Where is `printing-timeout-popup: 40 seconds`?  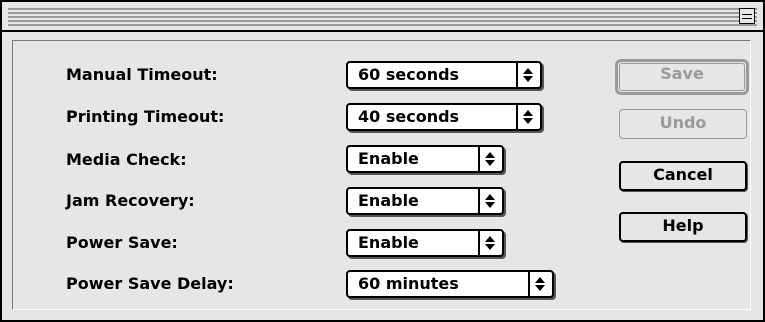 printing-timeout-popup: 40 seconds is located at coordinates (444, 117).